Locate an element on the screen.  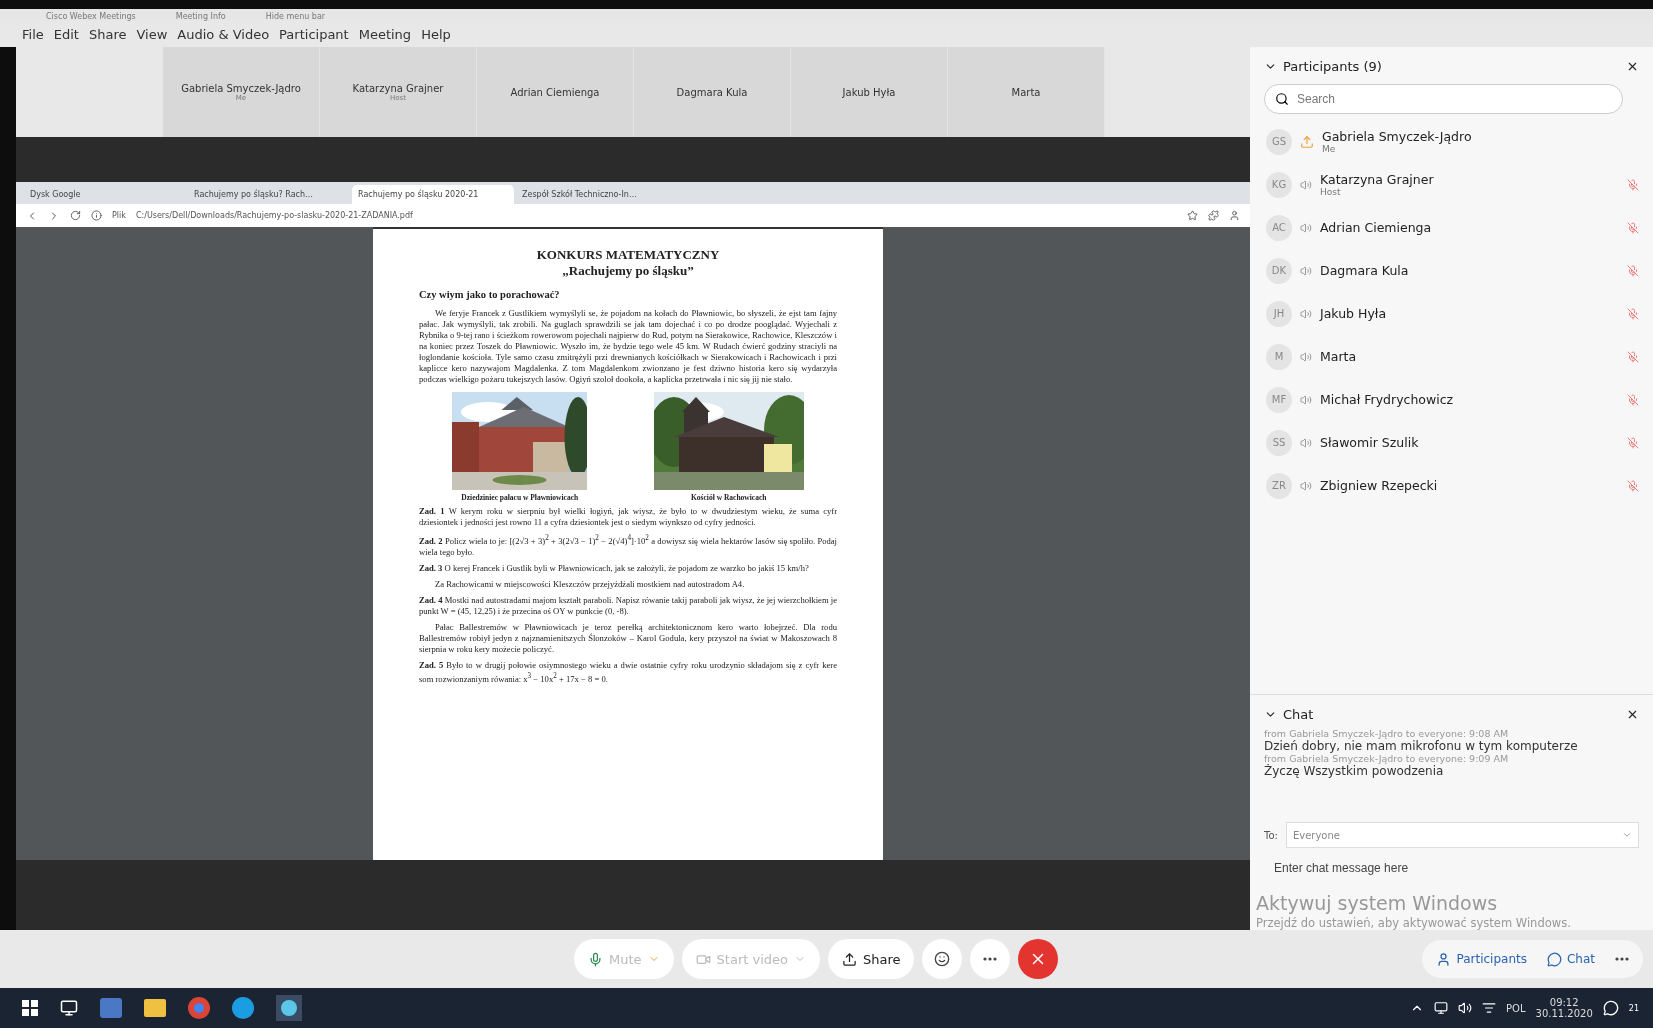
network-icon is located at coordinates (1441, 1008).